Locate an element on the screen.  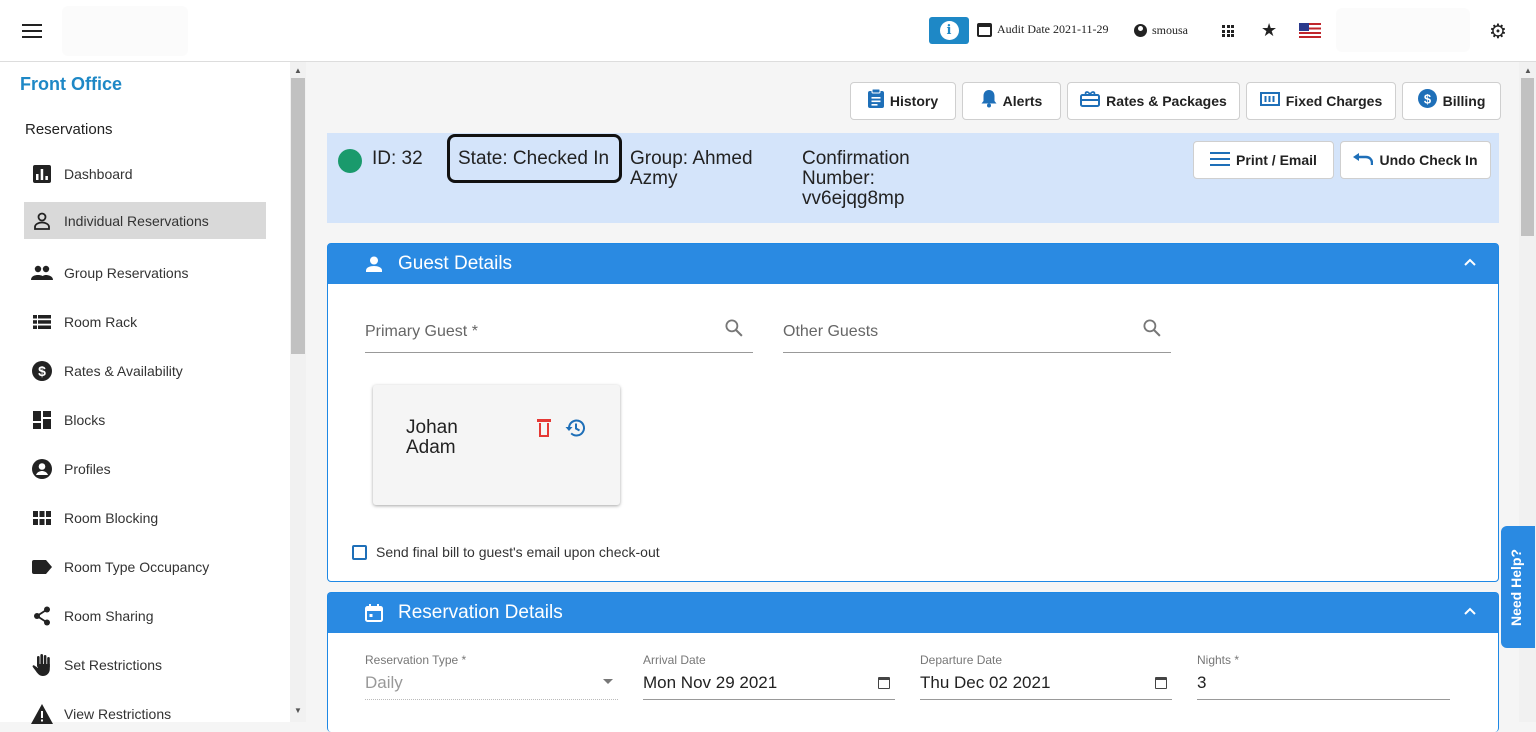
sidebar-item-room-blocking: Room Blocking is located at coordinates (145, 517).